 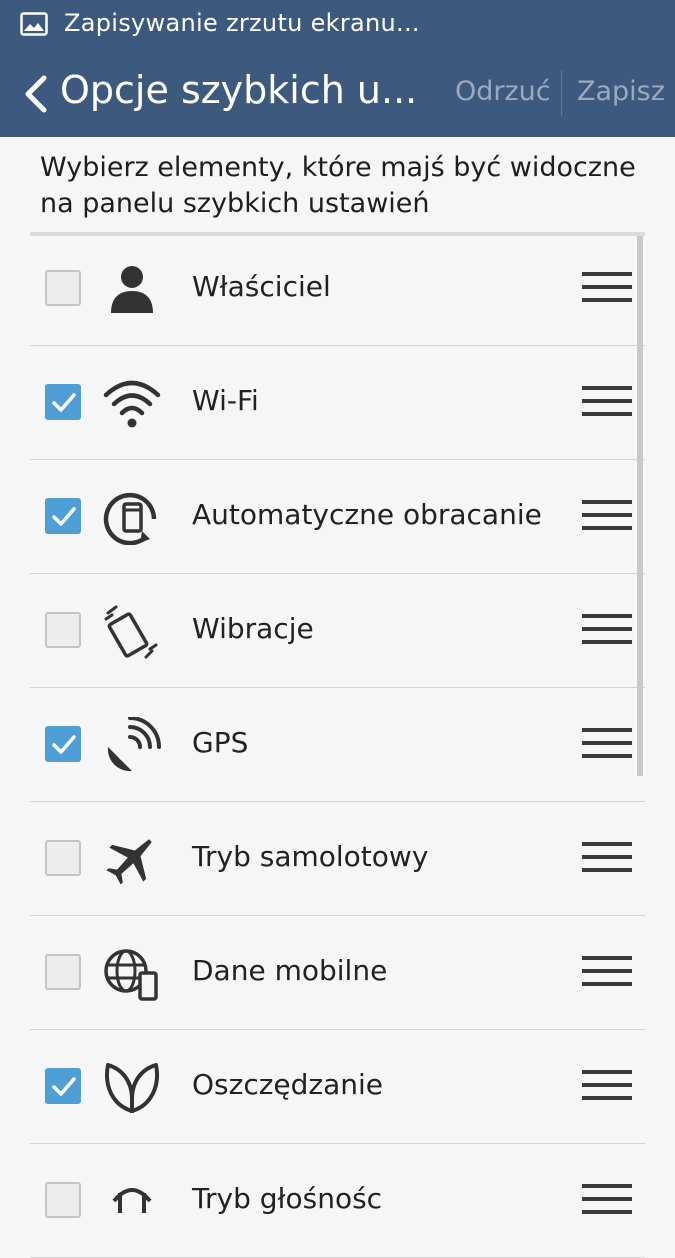 I want to click on save-button: Zapisz, so click(x=621, y=91).